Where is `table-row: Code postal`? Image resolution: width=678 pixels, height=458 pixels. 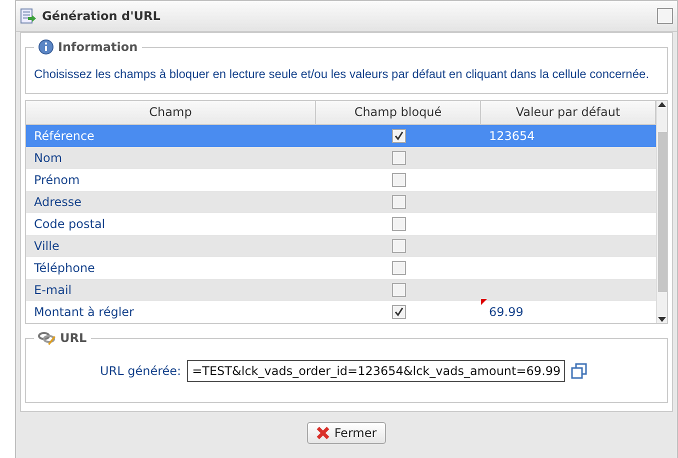
table-row: Code postal is located at coordinates (341, 223).